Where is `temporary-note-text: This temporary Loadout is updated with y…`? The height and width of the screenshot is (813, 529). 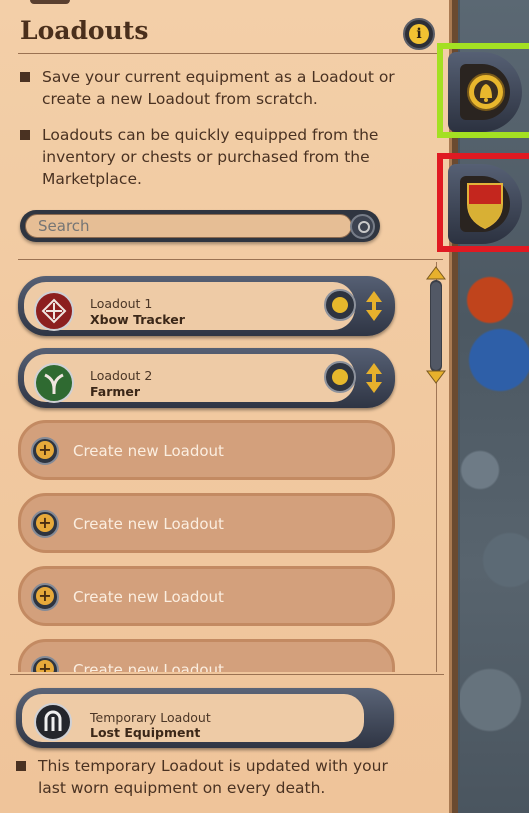 temporary-note-text: This temporary Loadout is updated with y… is located at coordinates (213, 777).